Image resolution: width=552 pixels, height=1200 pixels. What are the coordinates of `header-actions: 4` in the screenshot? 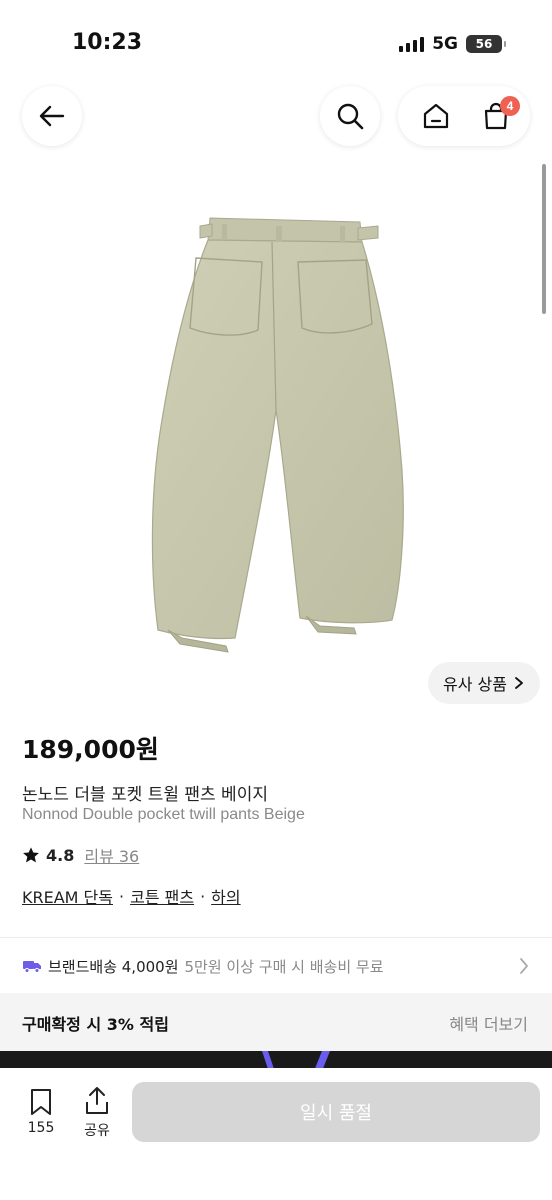 It's located at (464, 116).